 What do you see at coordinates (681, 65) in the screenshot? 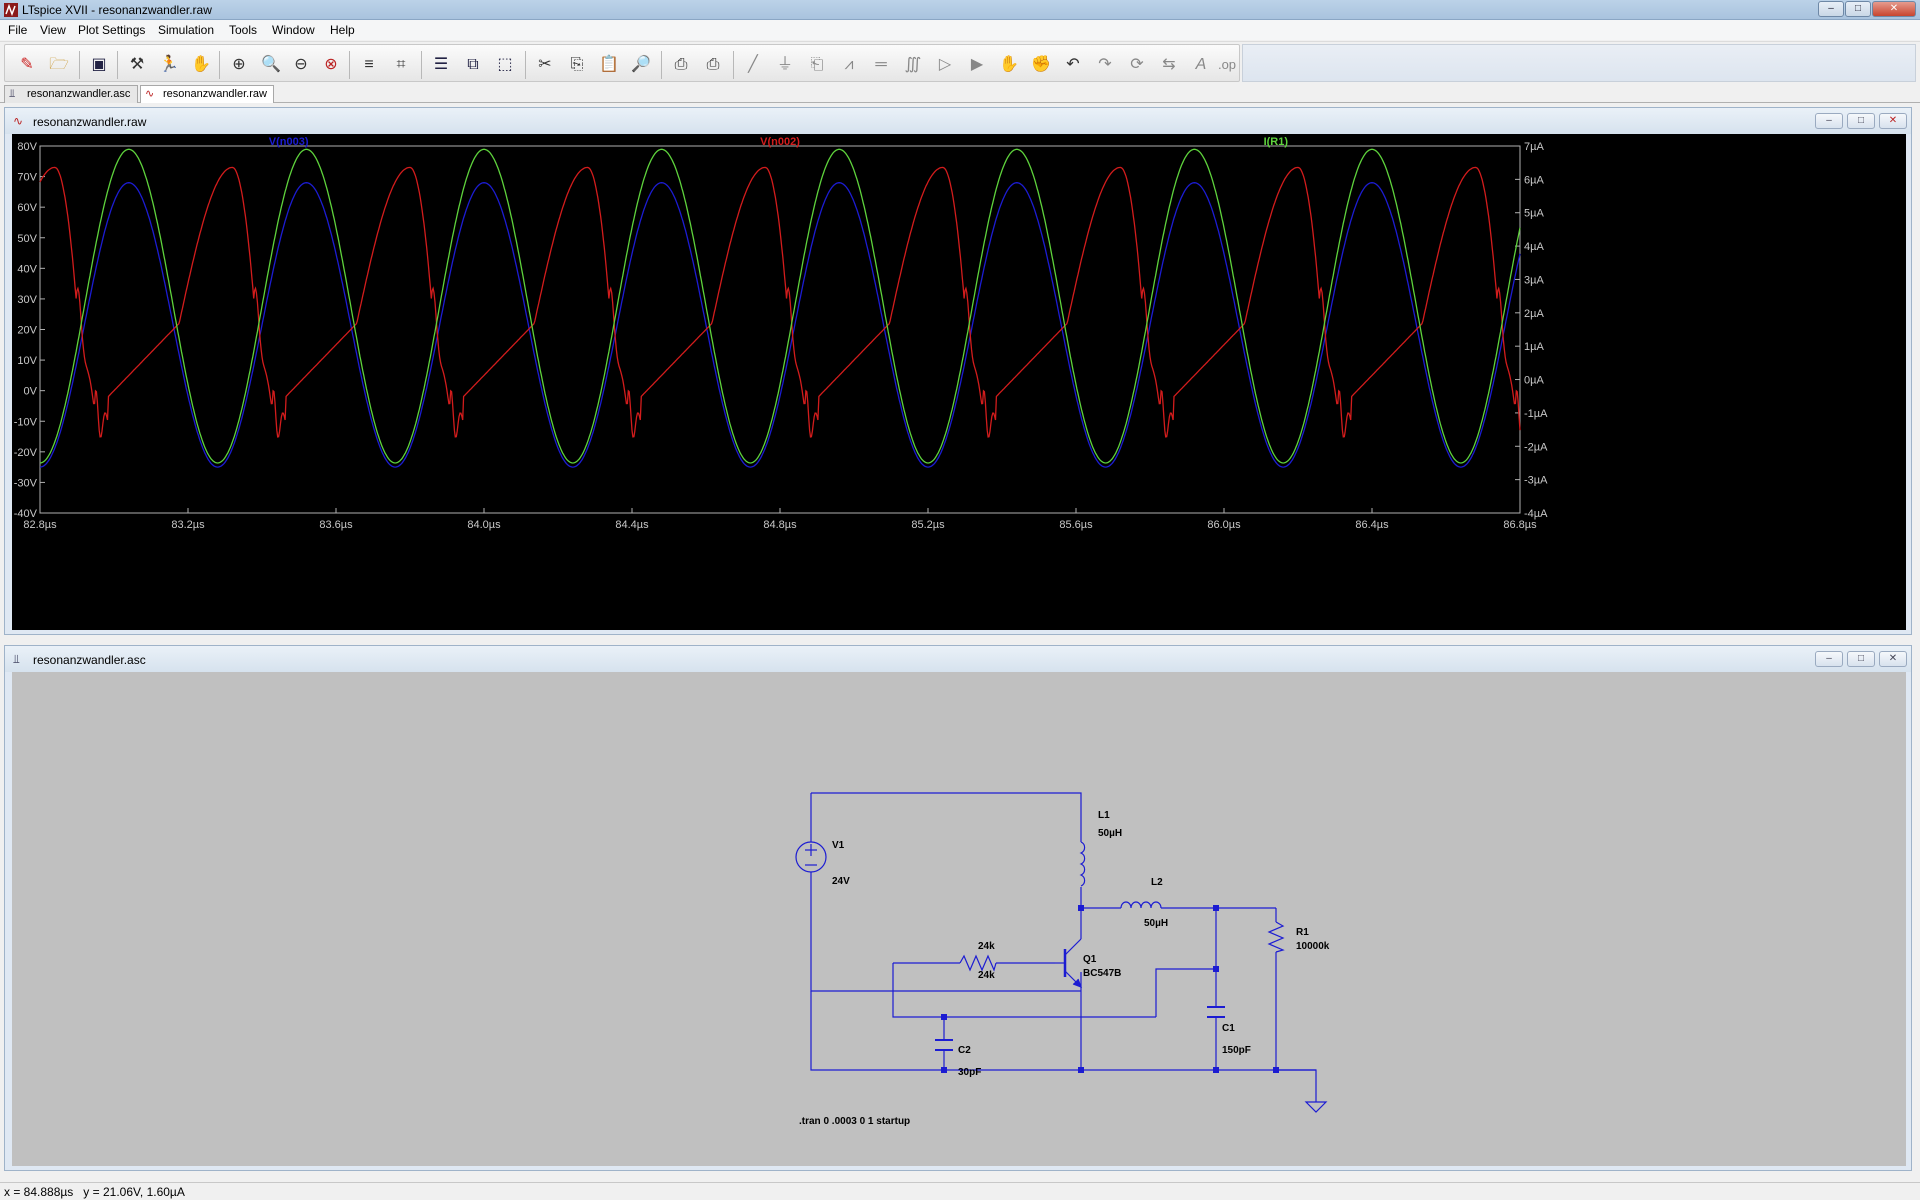
I see `print-icon: ⎙` at bounding box center [681, 65].